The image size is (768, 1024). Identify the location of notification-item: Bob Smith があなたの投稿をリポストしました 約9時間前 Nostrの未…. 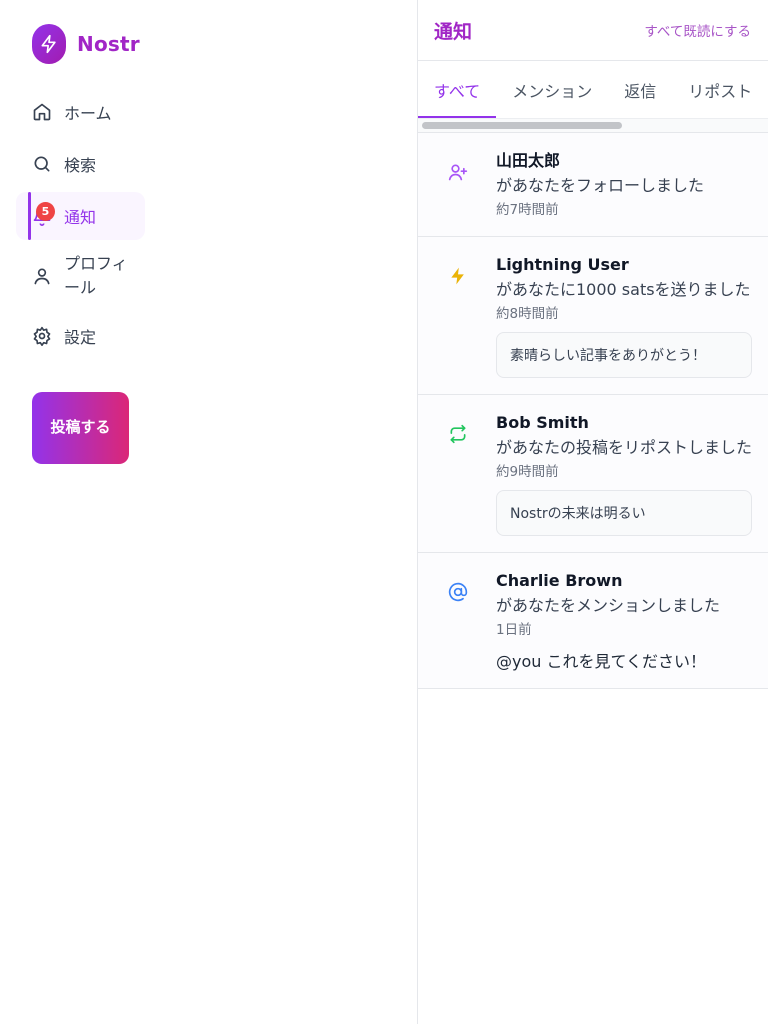
(593, 474).